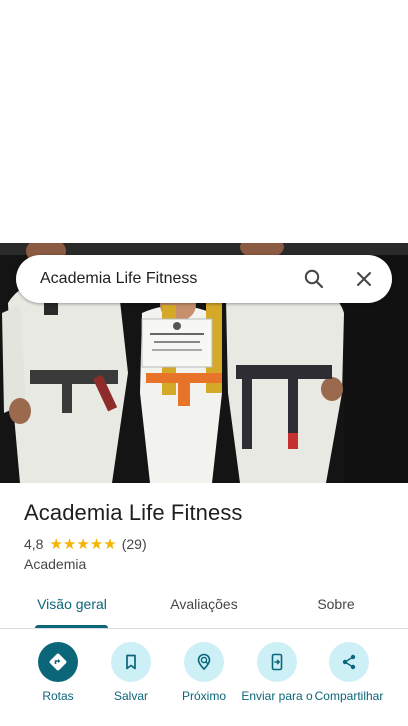 The height and width of the screenshot is (726, 408). Describe the element at coordinates (83, 544) in the screenshot. I see `star-rating-icon: ★★★★★` at that location.